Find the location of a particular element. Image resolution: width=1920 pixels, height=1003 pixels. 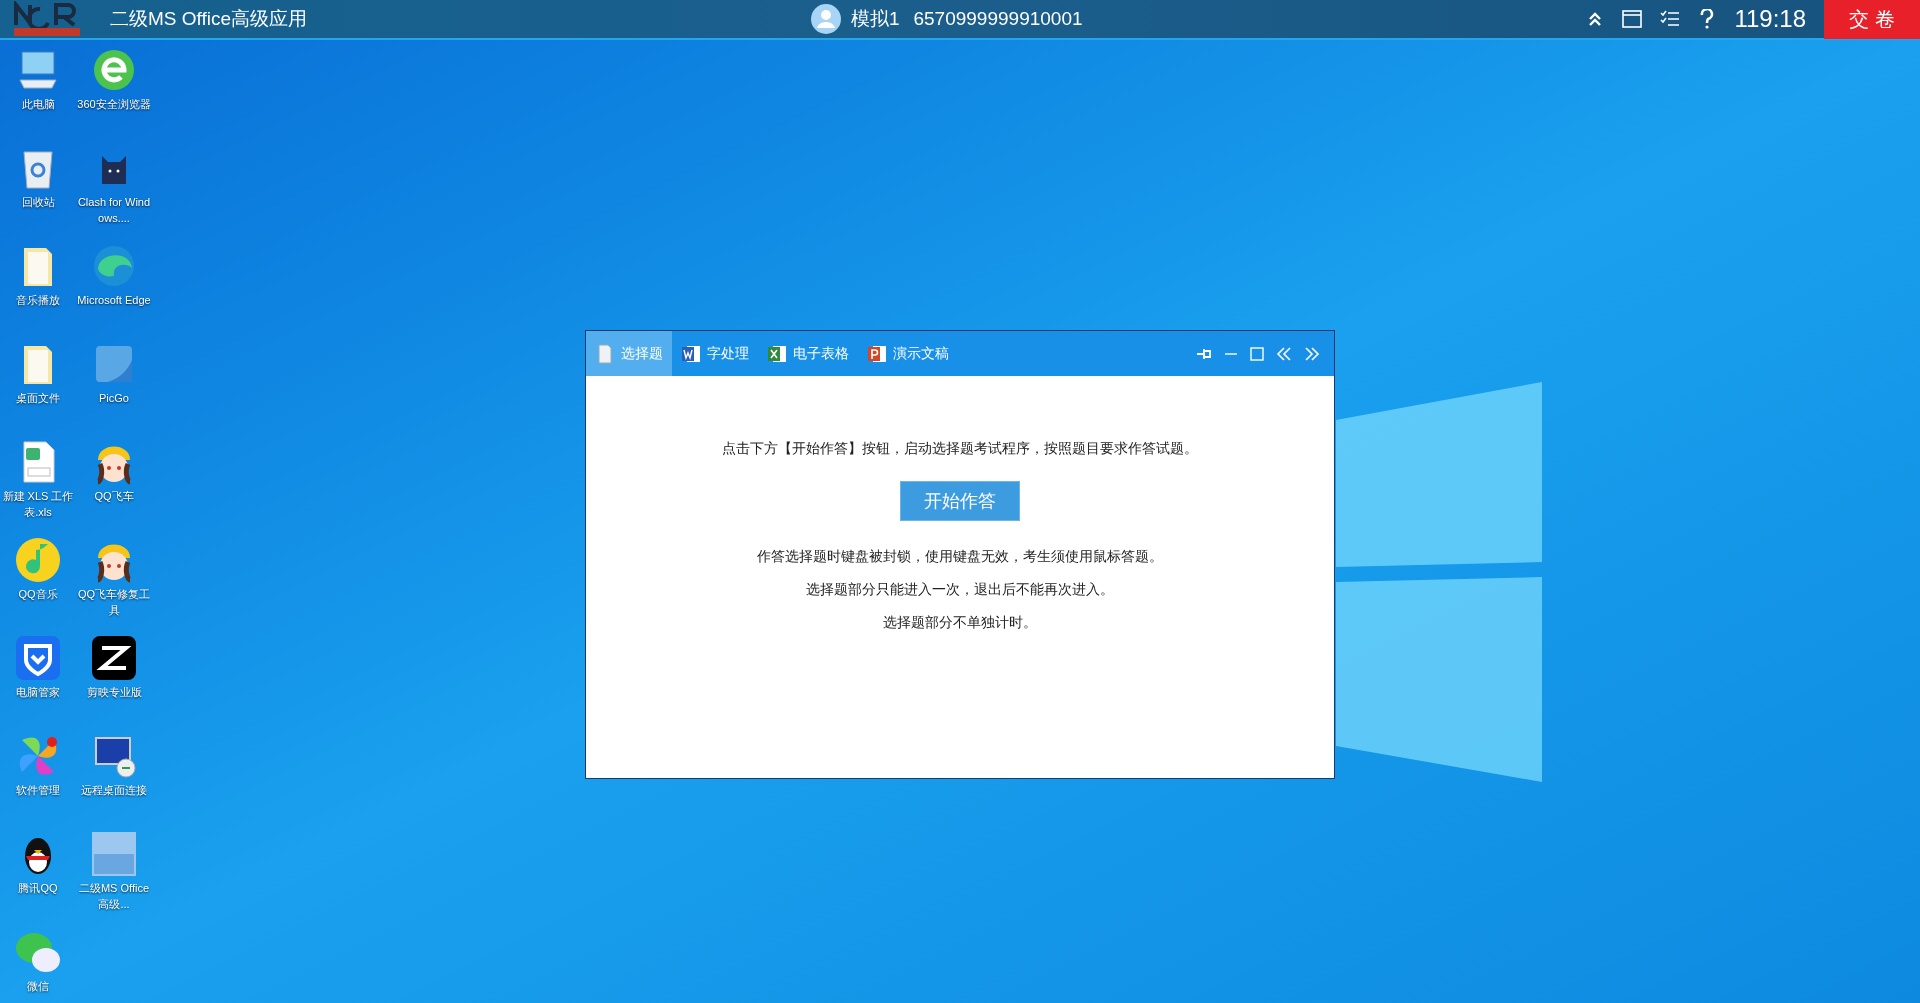

dialog-tab: 电子表格 is located at coordinates (808, 353).